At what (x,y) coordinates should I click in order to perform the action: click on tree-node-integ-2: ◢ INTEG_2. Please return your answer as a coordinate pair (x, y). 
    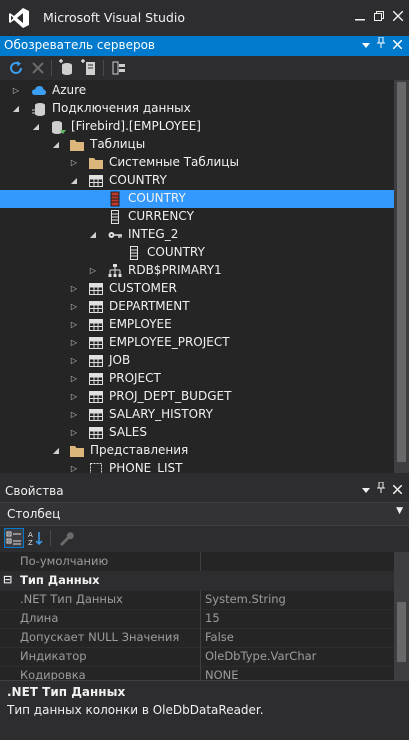
    Looking at the image, I should click on (197, 235).